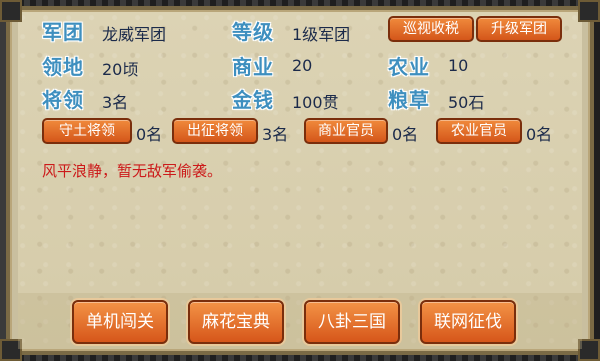 Image resolution: width=600 pixels, height=361 pixels. Describe the element at coordinates (539, 134) in the screenshot. I see `agriculture-officials-count: 0名` at that location.